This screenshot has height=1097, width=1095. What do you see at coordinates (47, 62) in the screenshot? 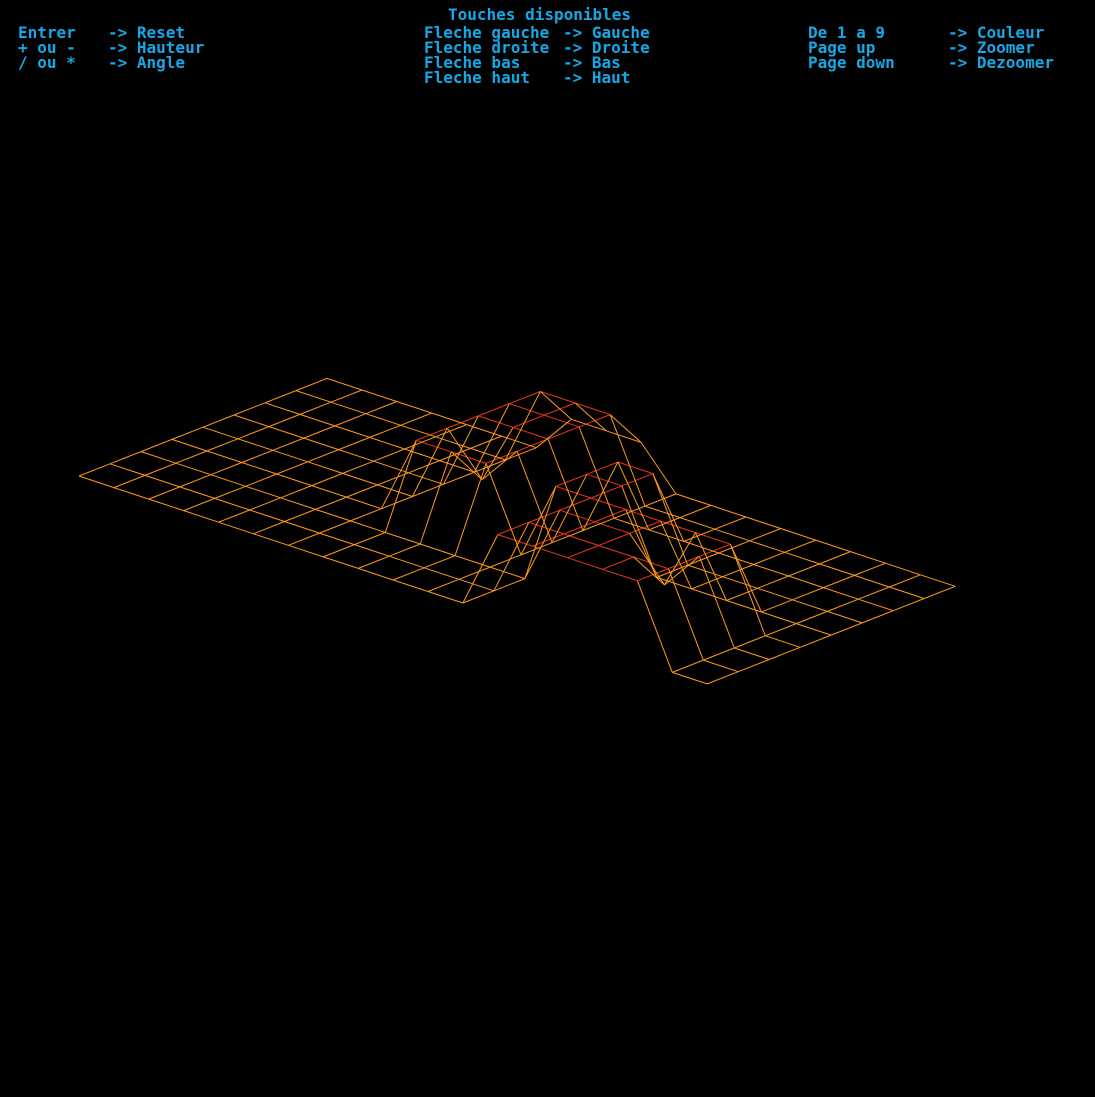
I see `help-key: / ou *` at bounding box center [47, 62].